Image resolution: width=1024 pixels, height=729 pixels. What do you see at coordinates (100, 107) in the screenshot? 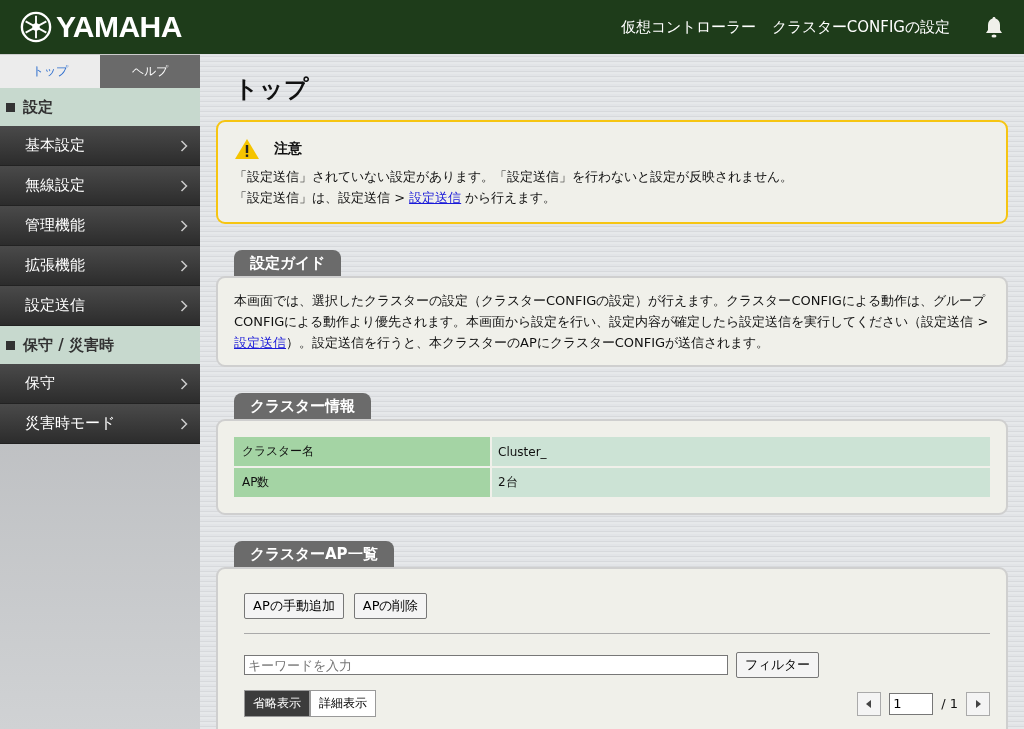
I see `sidebar-section-header: 設定` at bounding box center [100, 107].